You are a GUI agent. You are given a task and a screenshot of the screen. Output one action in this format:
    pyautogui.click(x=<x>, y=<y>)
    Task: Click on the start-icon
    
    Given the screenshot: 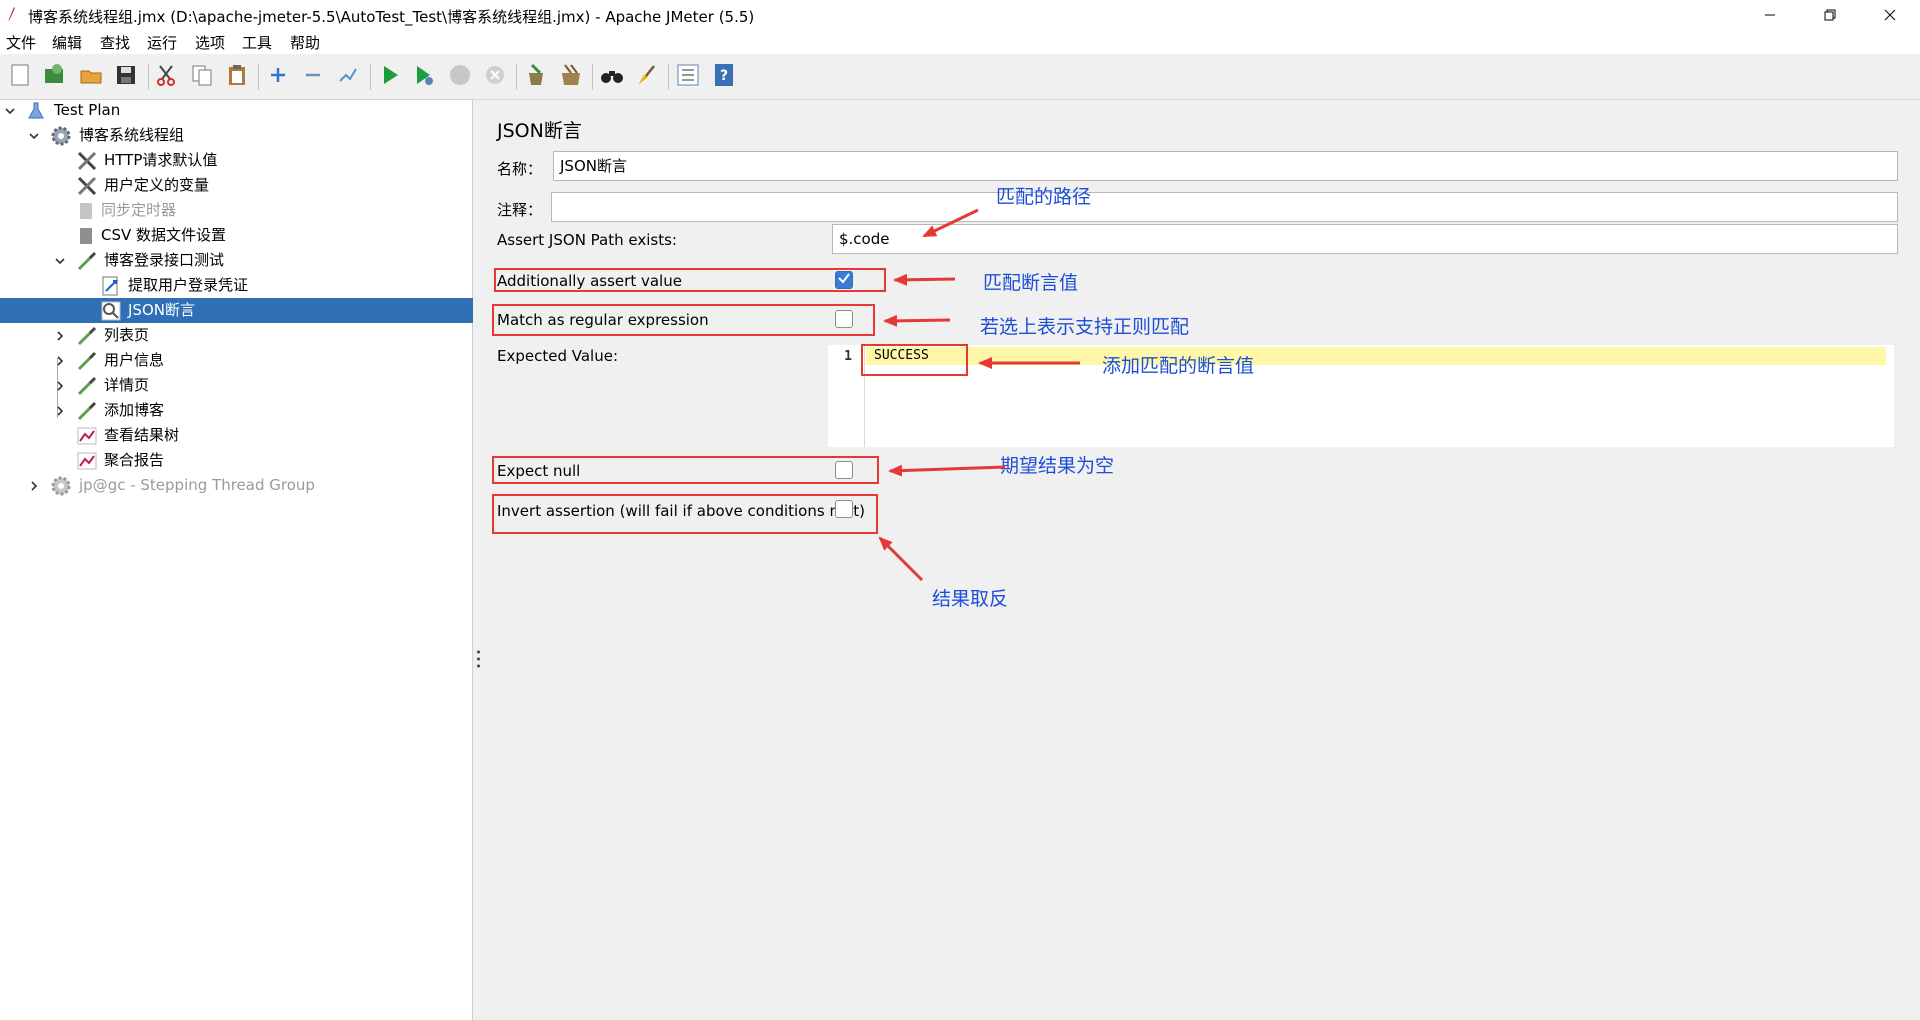 What is the action you would take?
    pyautogui.click(x=390, y=77)
    